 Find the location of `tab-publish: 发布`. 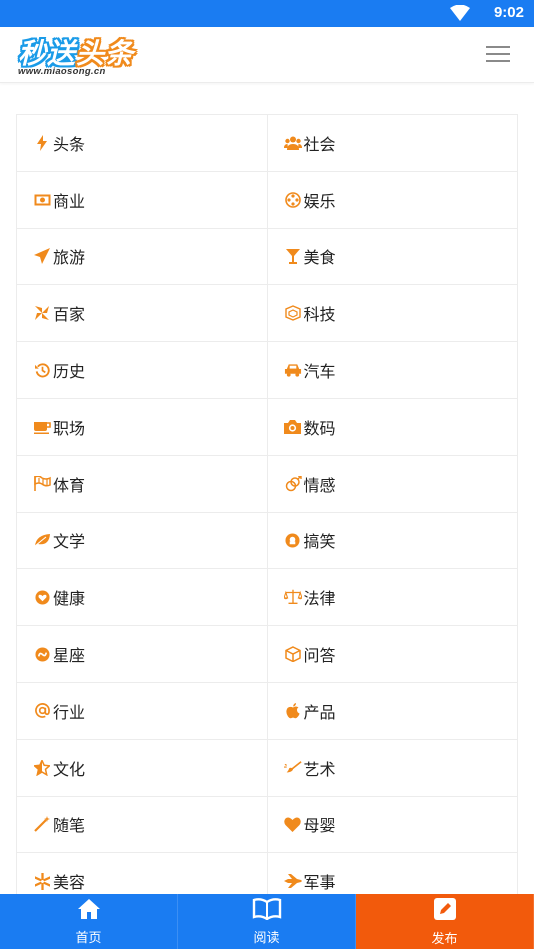

tab-publish: 发布 is located at coordinates (445, 921).